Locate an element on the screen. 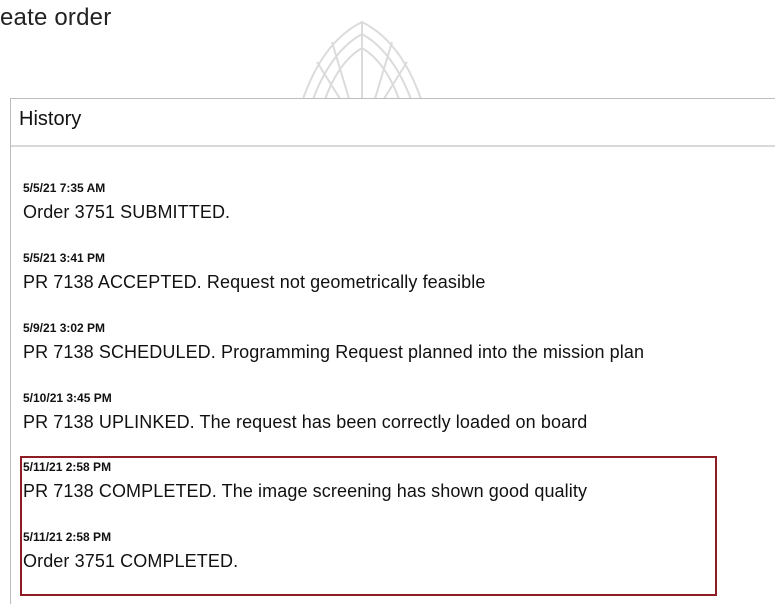 Image resolution: width=775 pixels, height=604 pixels. history-entry: 5/5/21 7:35 AM Order 3751 SUBMITTED. is located at coordinates (126, 202).